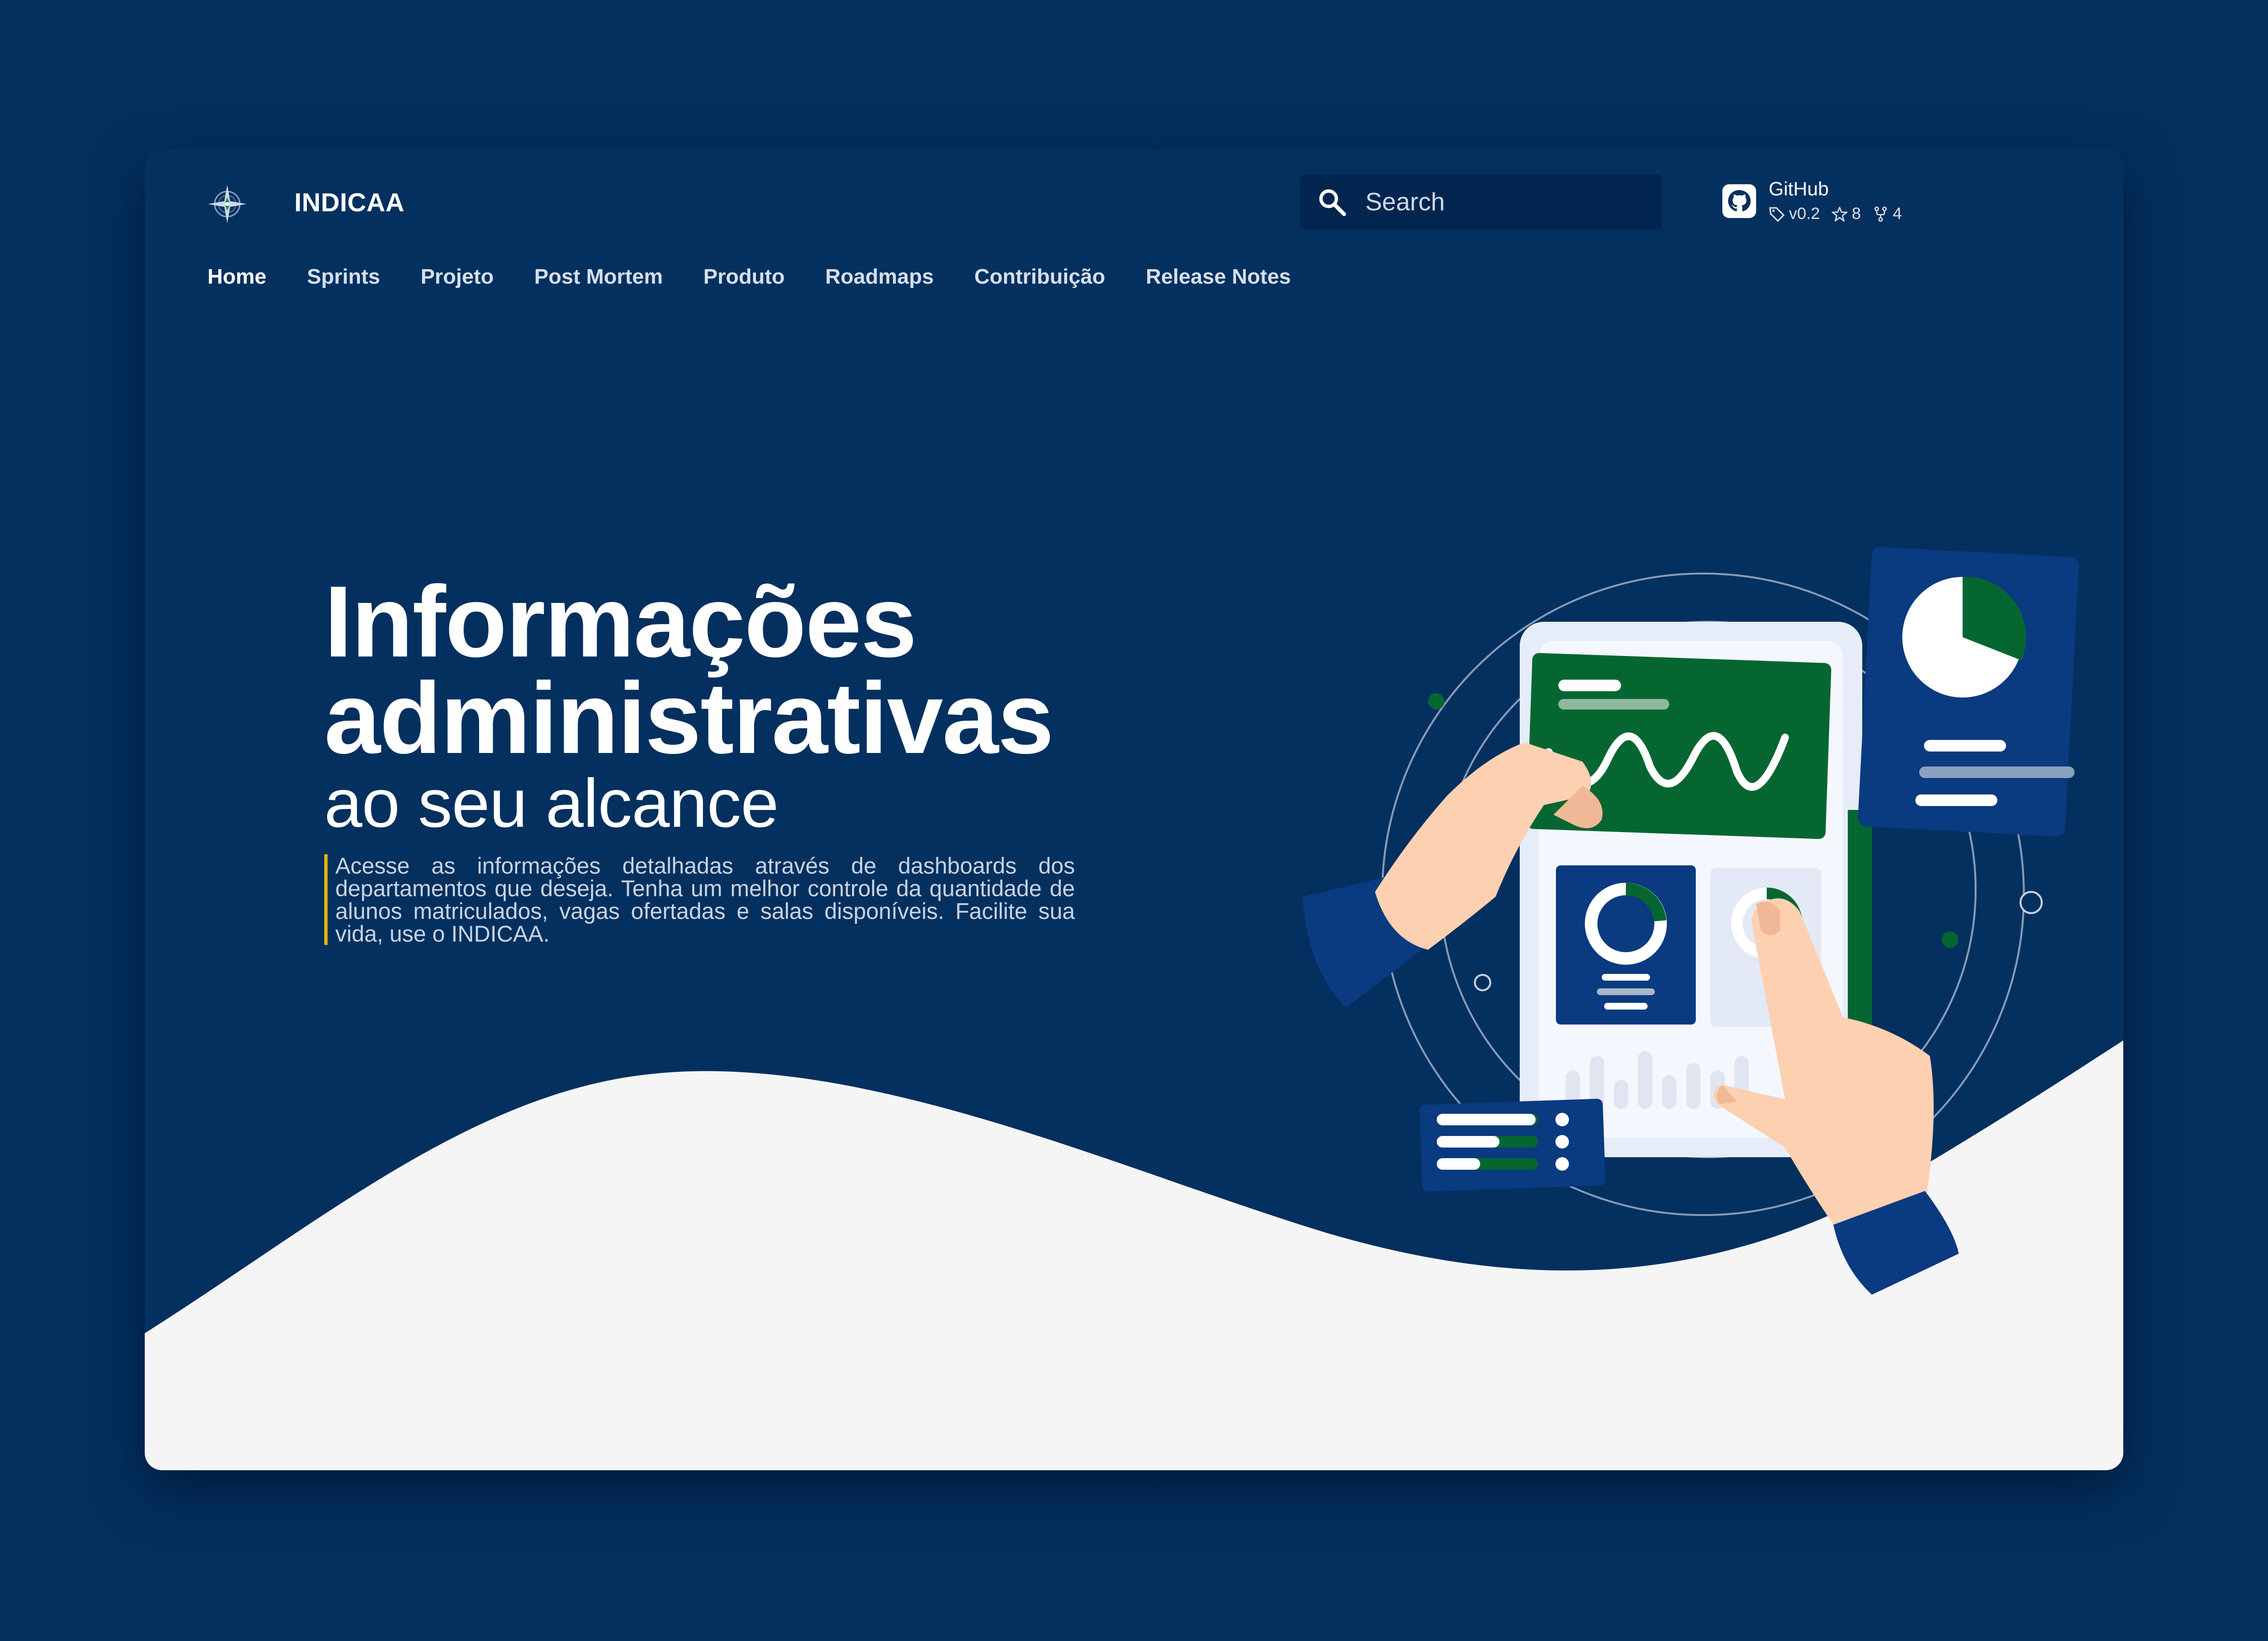  What do you see at coordinates (236, 277) in the screenshot?
I see `nav-home: Home` at bounding box center [236, 277].